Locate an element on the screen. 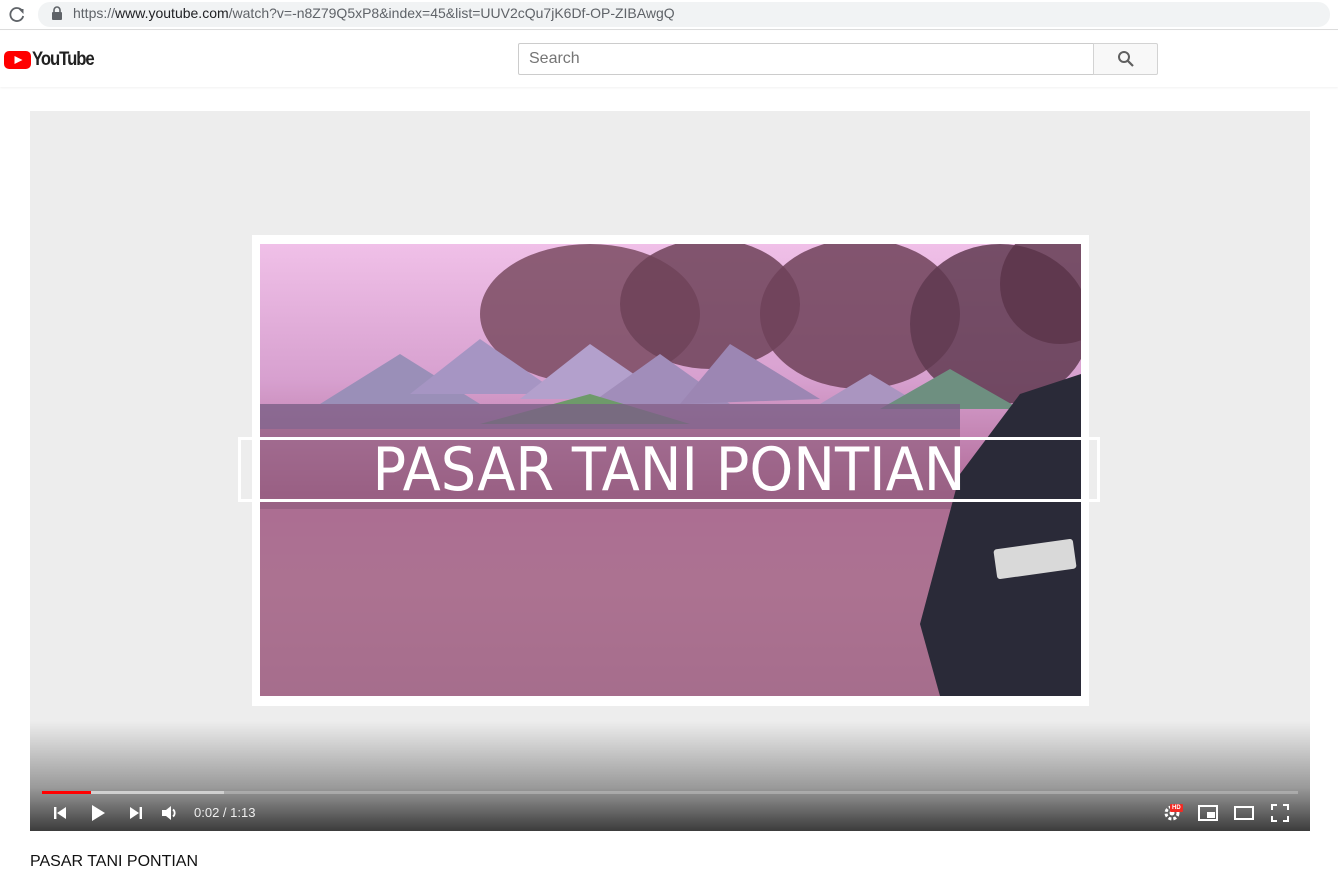  search-button is located at coordinates (1125, 59).